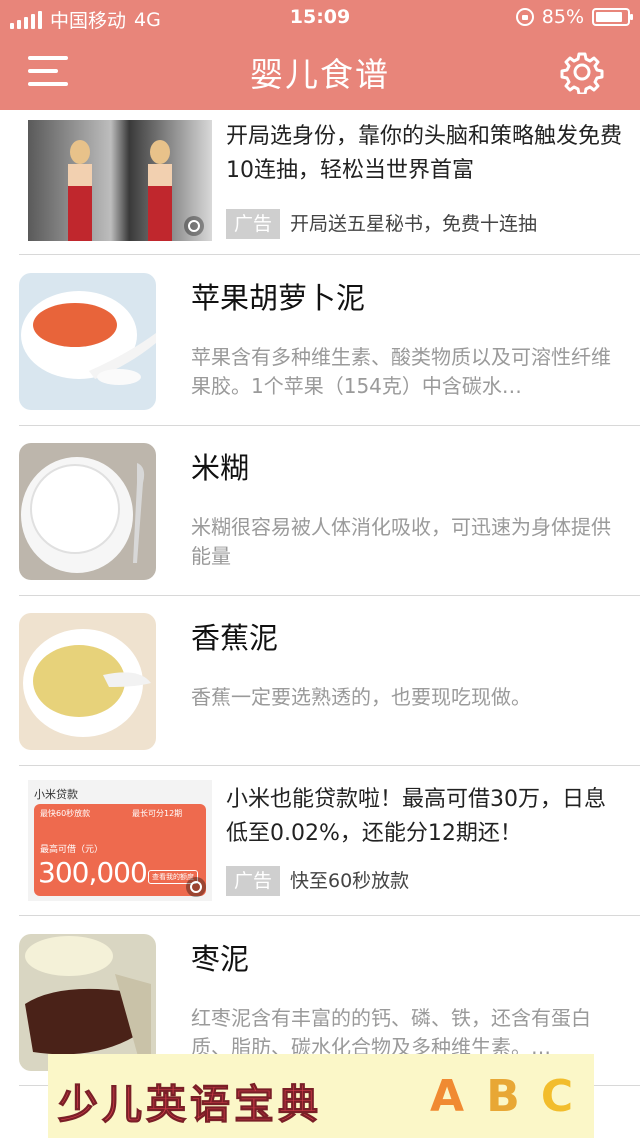  I want to click on ad-play-icon, so click(196, 887).